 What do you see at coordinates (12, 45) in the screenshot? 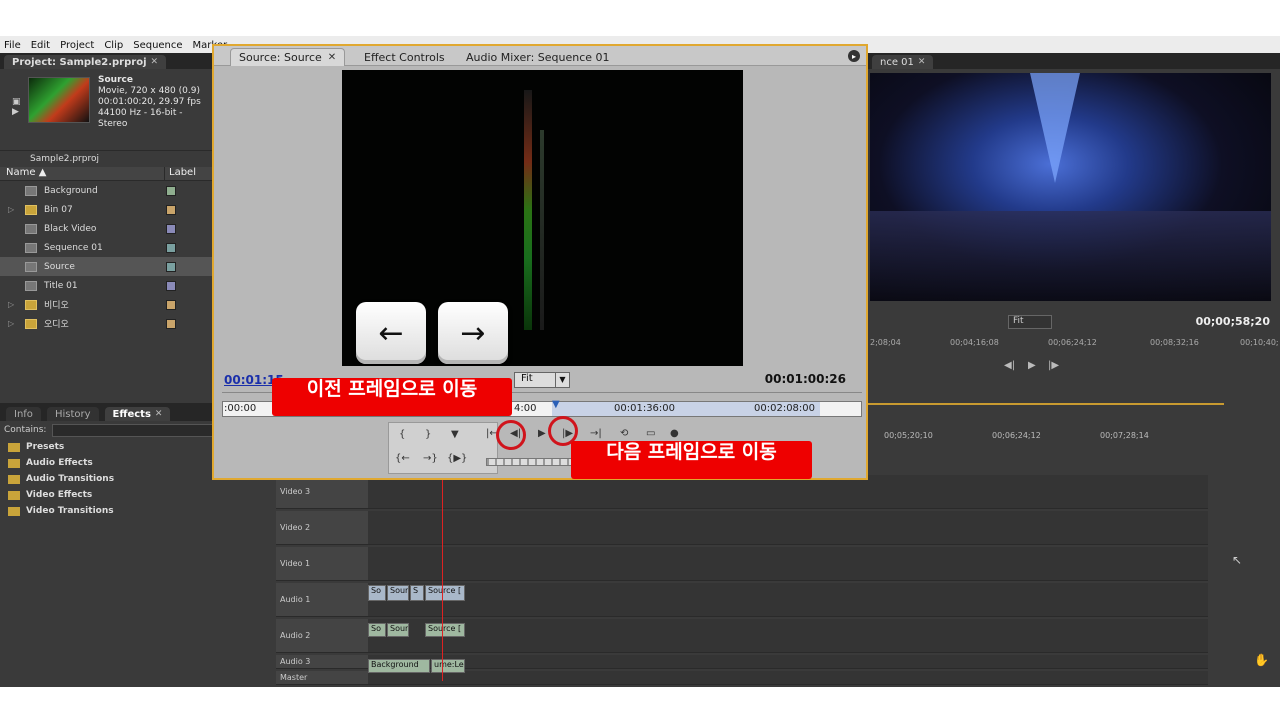
I see `menu-file: File` at bounding box center [12, 45].